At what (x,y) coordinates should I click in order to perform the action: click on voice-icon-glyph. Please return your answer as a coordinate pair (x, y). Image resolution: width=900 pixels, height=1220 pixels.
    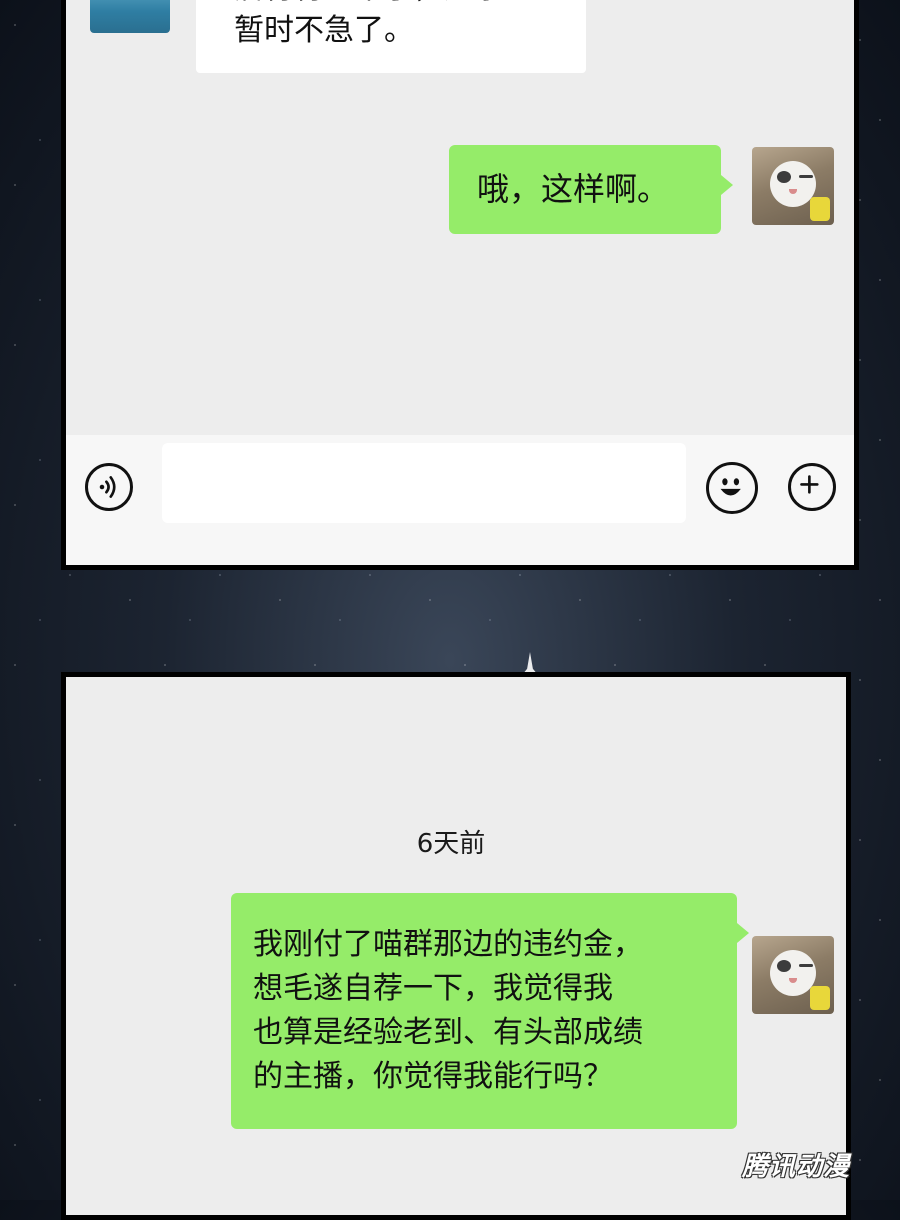
    Looking at the image, I should click on (107, 487).